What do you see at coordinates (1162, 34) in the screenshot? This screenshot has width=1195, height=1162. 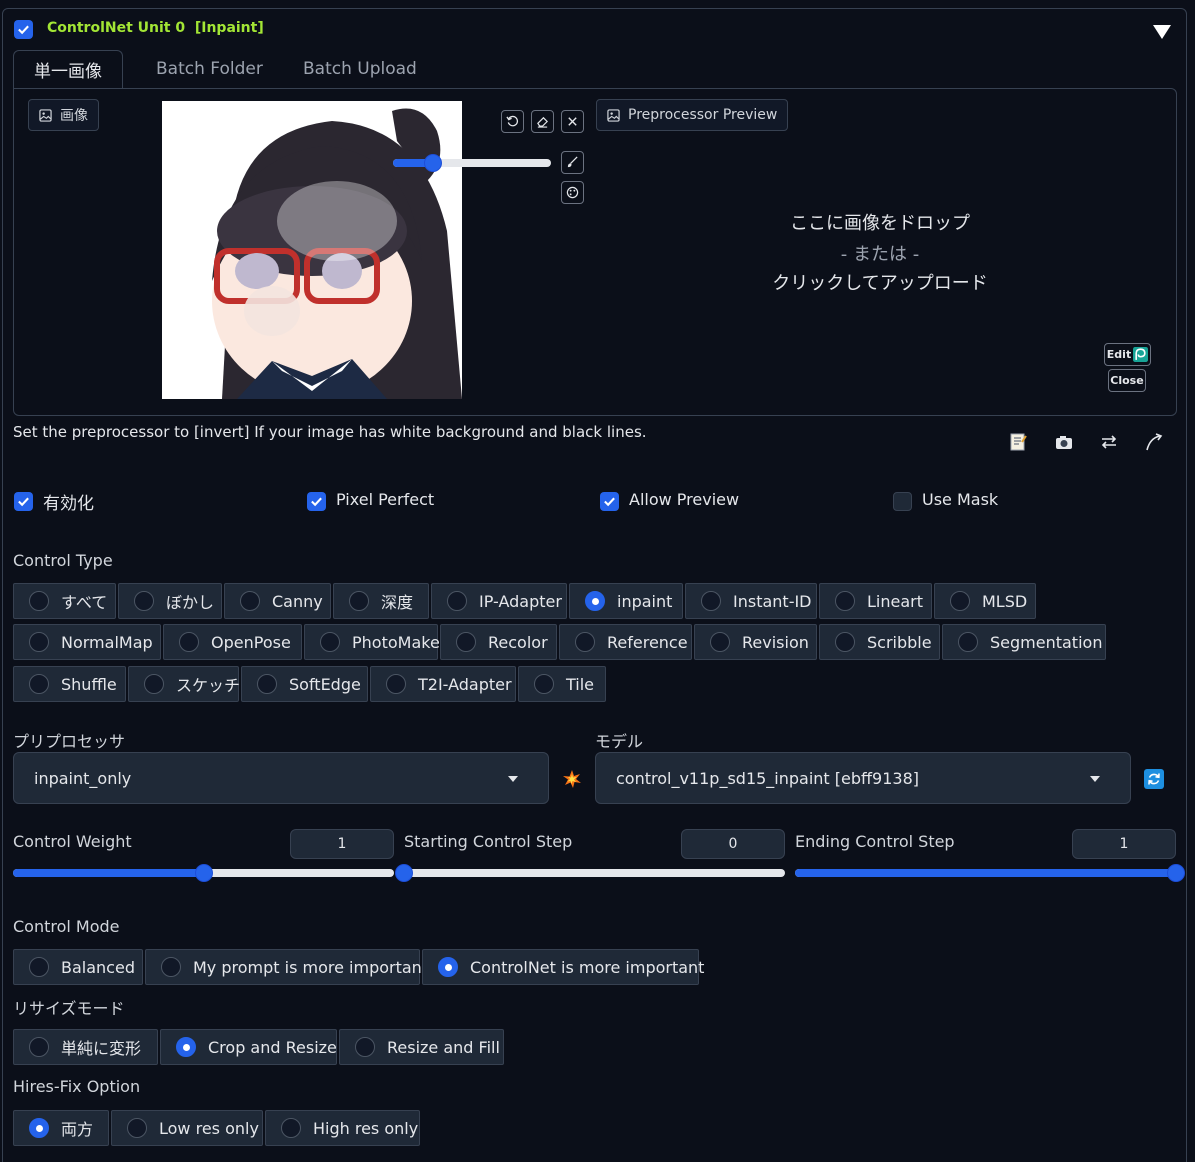 I see `collapse-triangle-icon` at bounding box center [1162, 34].